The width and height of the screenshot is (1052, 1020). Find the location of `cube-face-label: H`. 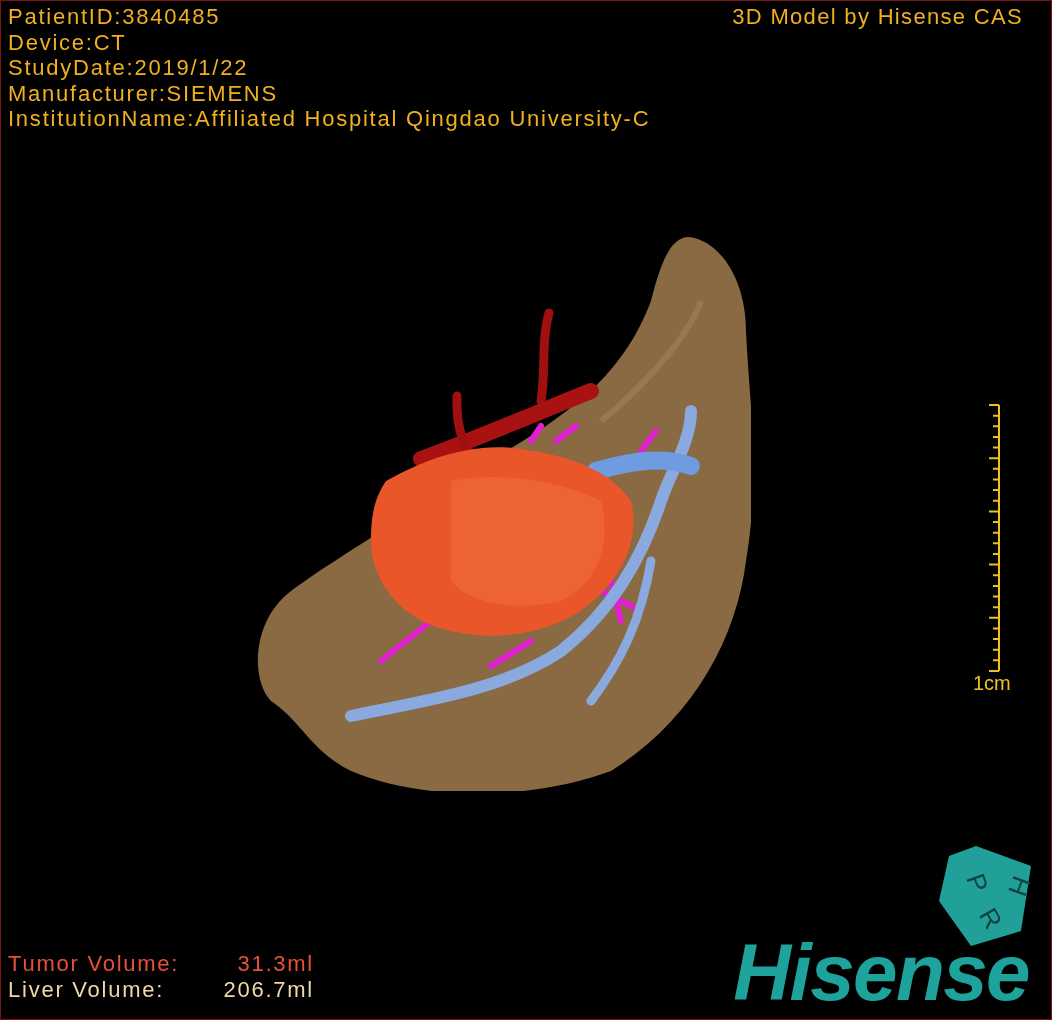

cube-face-label: H is located at coordinates (1019, 886).